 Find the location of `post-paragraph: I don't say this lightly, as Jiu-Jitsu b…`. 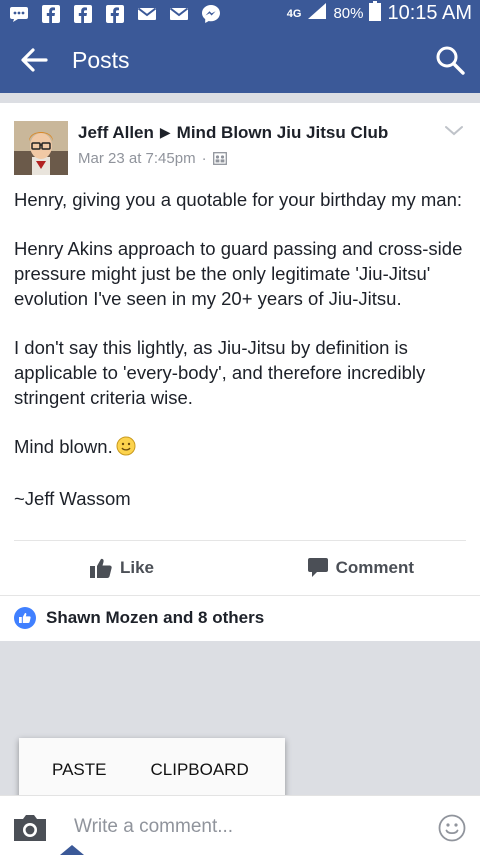

post-paragraph: I don't say this lightly, as Jiu-Jitsu b… is located at coordinates (220, 372).